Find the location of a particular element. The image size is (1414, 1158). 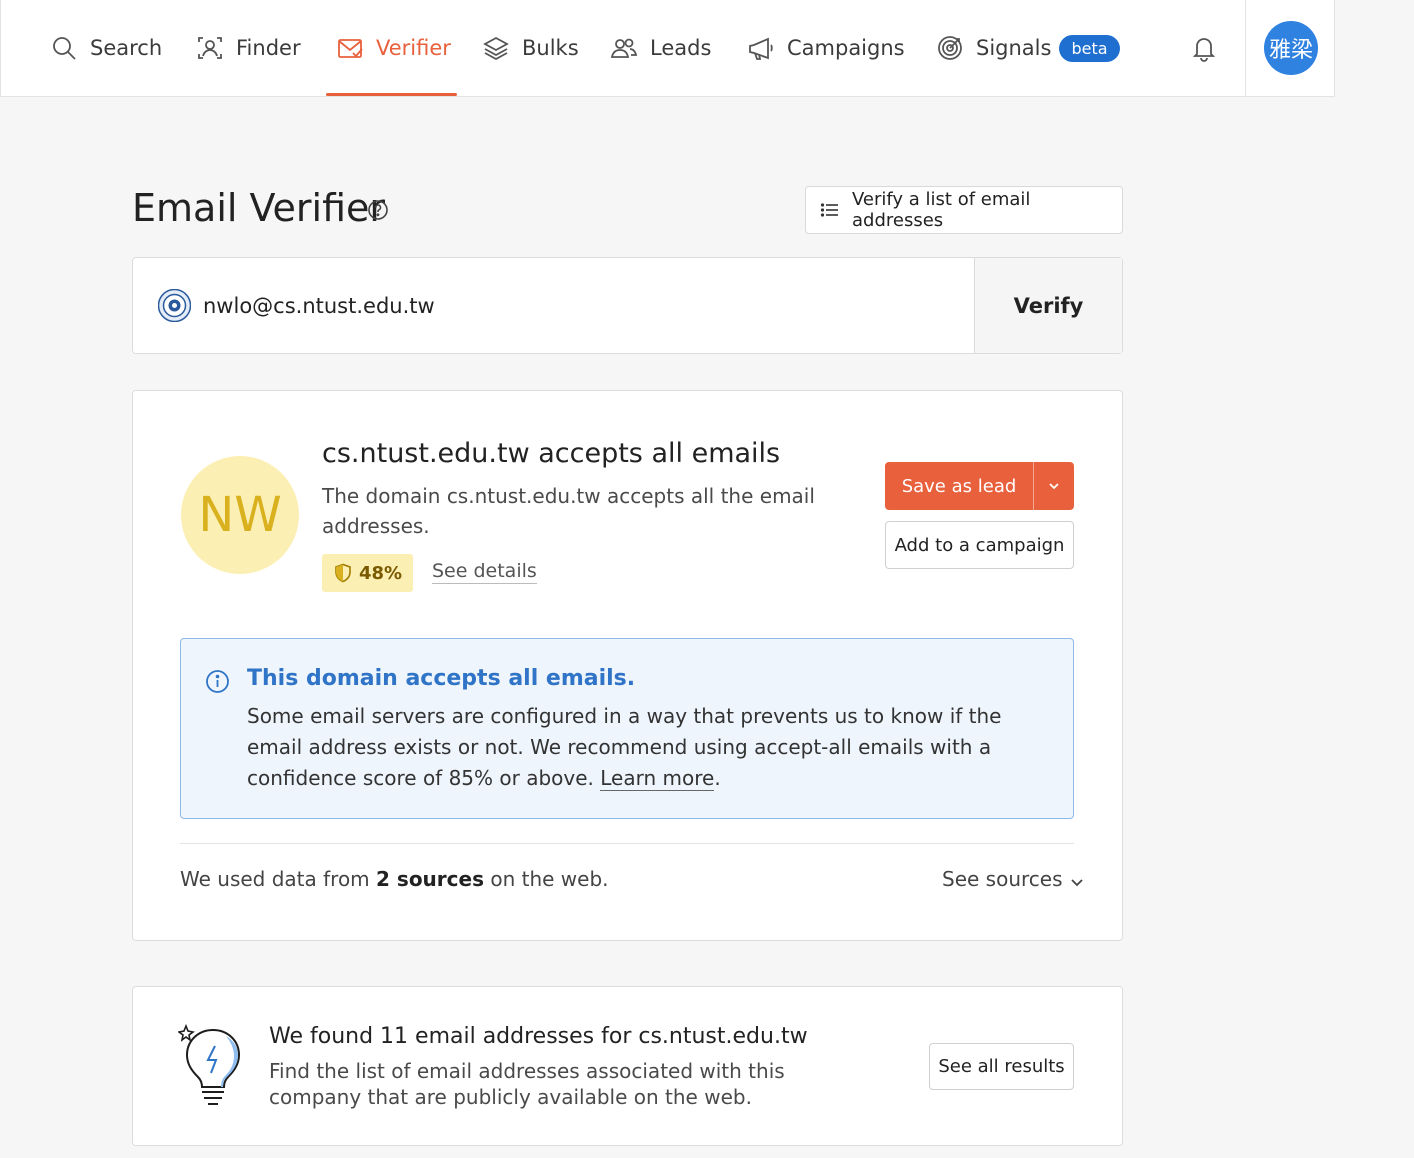

nav-campaigns-label: Campaigns is located at coordinates (846, 48).